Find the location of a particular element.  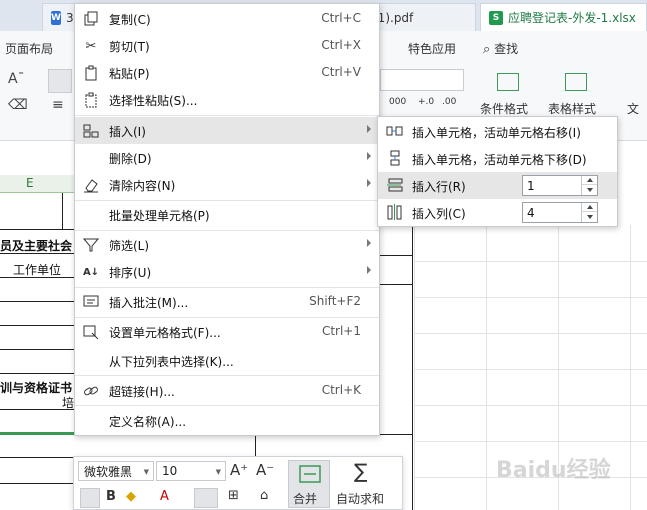

cell-workplace: 工作单位 is located at coordinates (37, 269).